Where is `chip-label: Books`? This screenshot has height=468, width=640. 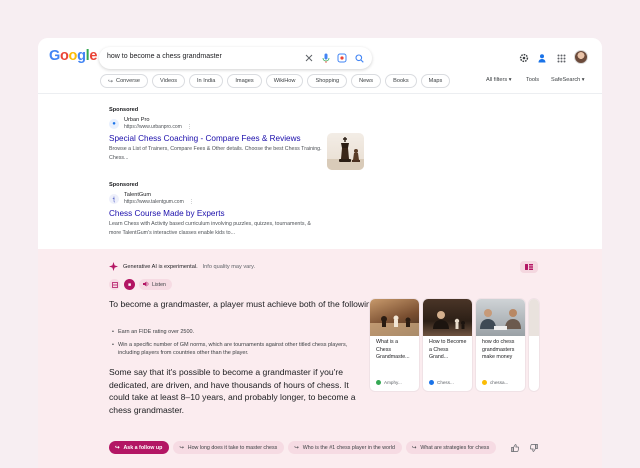
chip-label: Books is located at coordinates (401, 81).